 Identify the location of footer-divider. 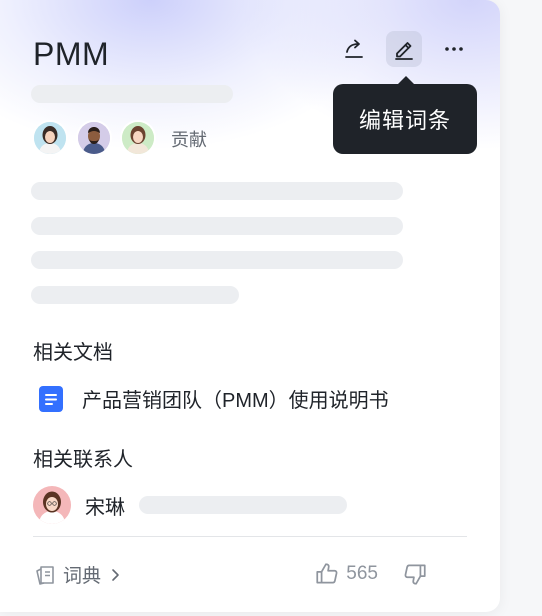
(250, 536).